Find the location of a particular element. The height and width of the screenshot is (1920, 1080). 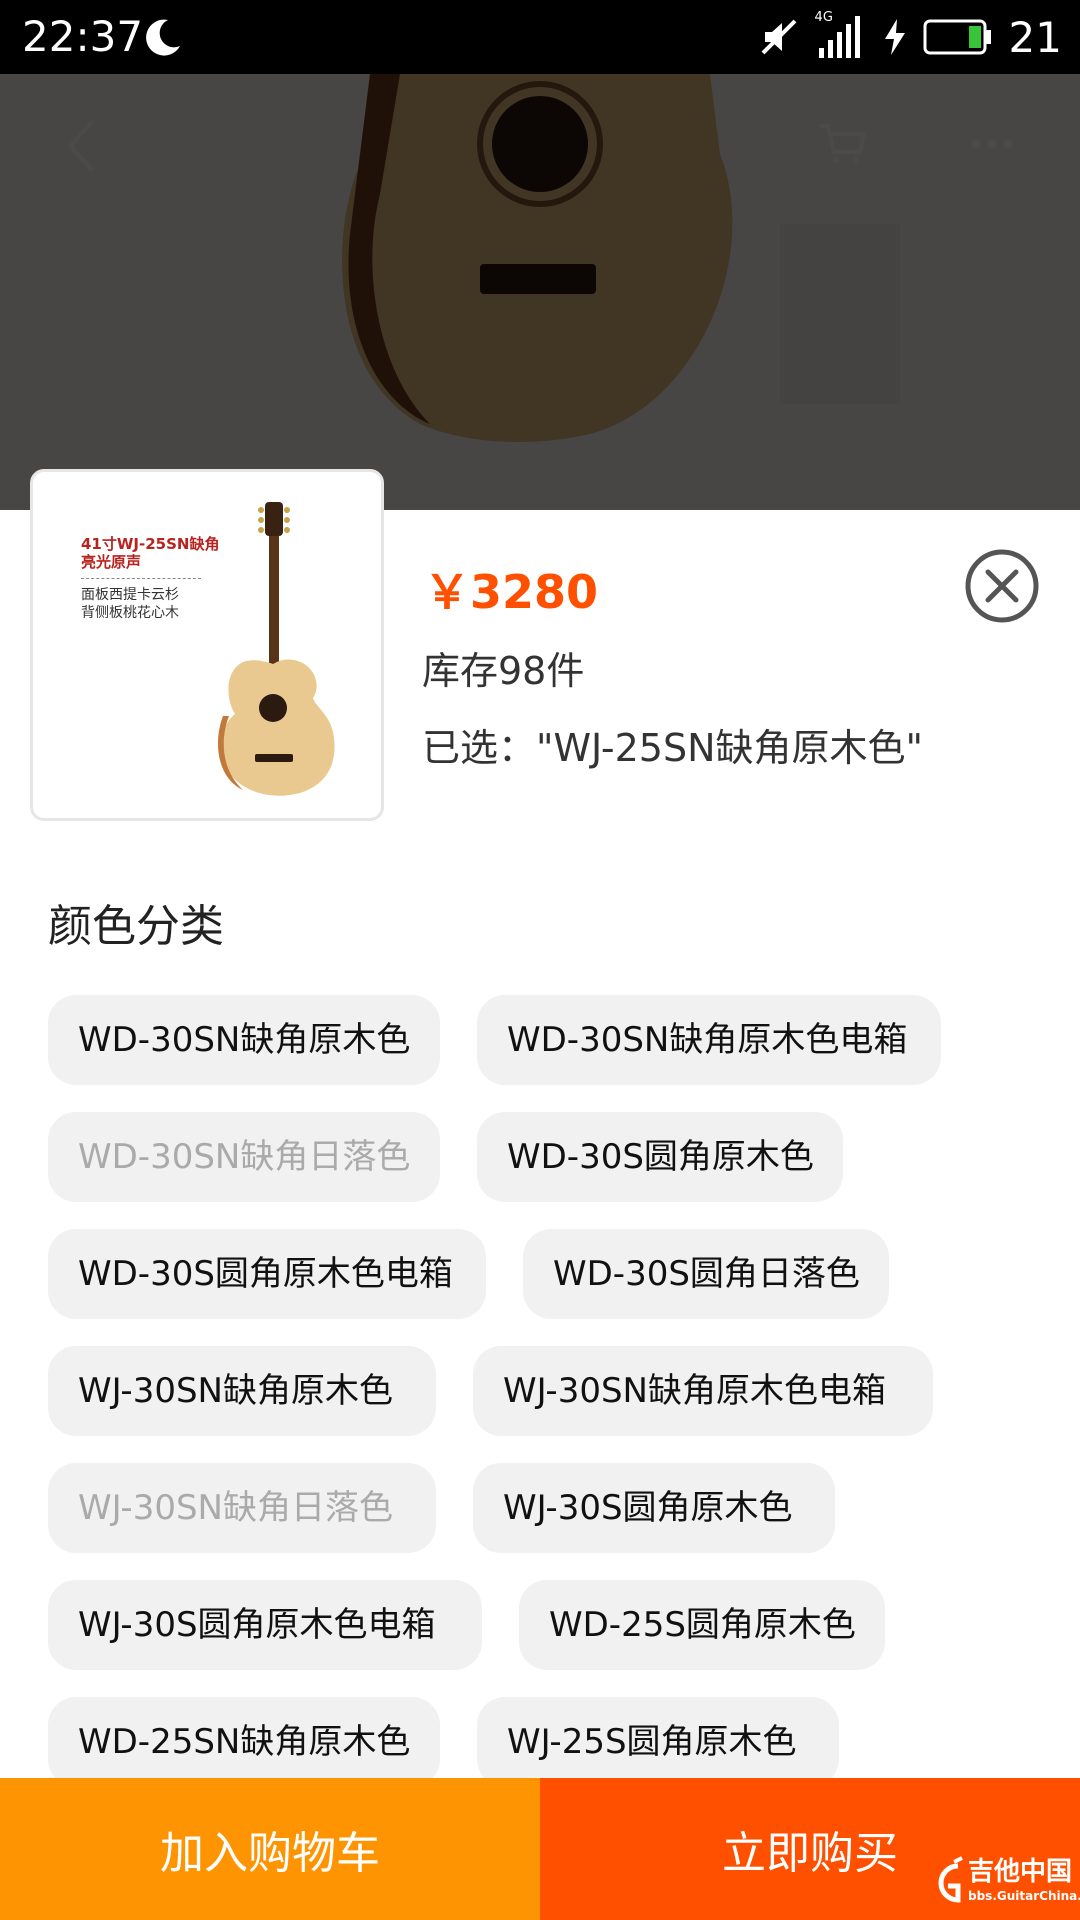

thumbnail-desc-line1: 面板西提卡云杉 is located at coordinates (130, 595).